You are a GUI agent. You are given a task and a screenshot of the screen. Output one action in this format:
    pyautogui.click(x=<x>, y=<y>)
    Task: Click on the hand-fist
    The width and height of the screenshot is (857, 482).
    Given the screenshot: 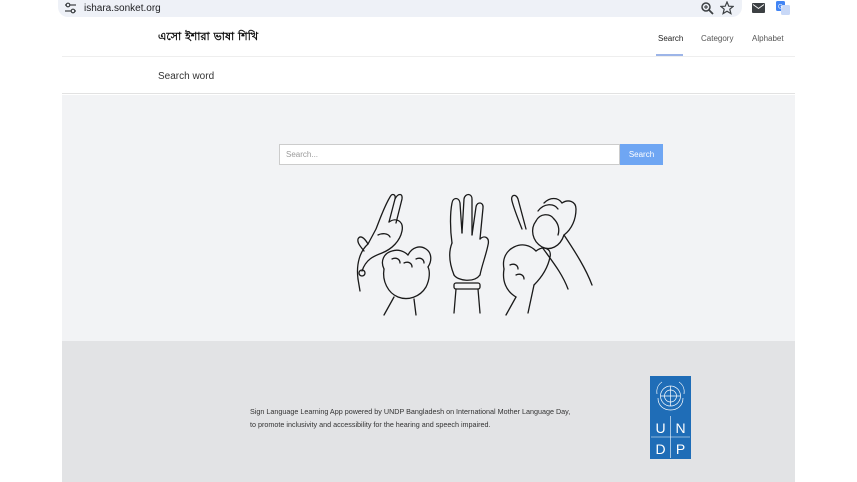 What is the action you would take?
    pyautogui.click(x=406, y=281)
    